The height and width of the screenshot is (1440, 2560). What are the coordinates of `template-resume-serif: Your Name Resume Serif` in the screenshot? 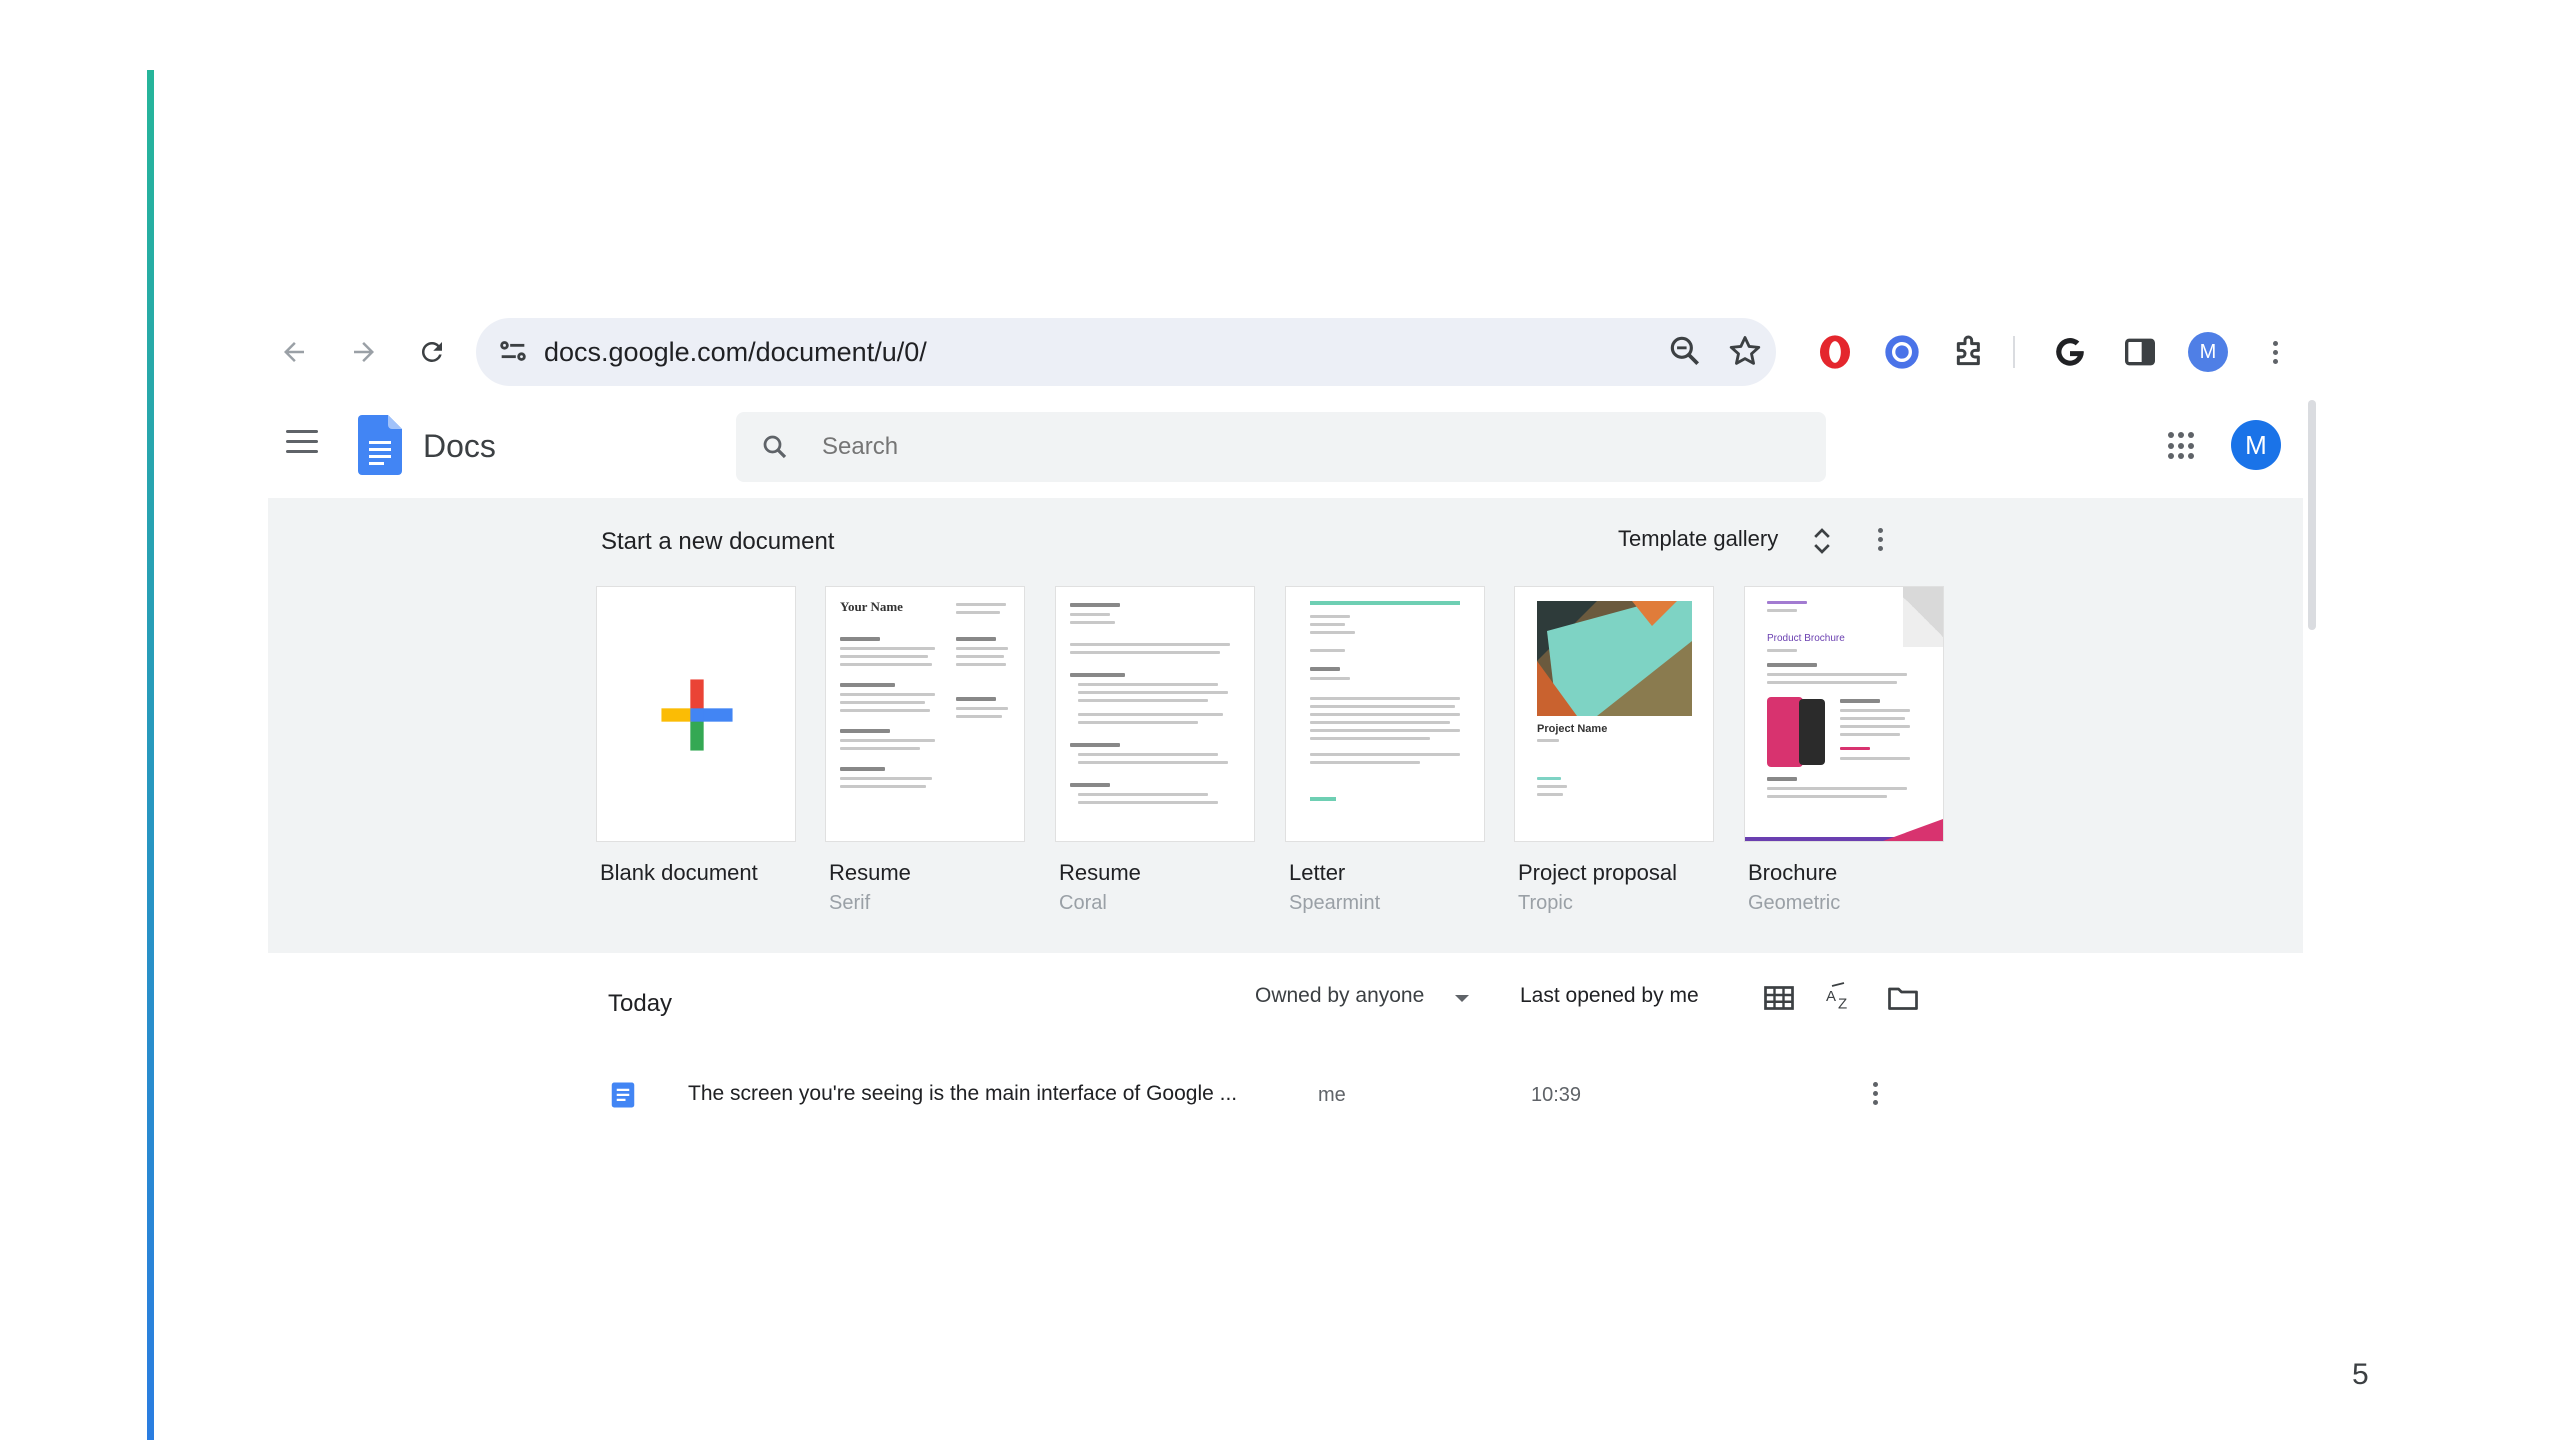 It's located at (925, 750).